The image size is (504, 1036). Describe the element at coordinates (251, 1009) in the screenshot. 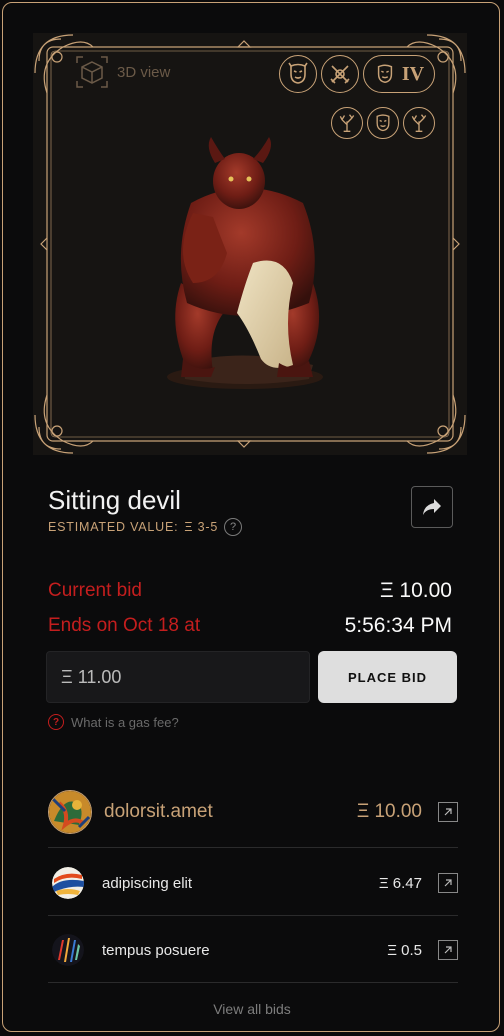

I see `view-all-bids-link: View all bids` at that location.